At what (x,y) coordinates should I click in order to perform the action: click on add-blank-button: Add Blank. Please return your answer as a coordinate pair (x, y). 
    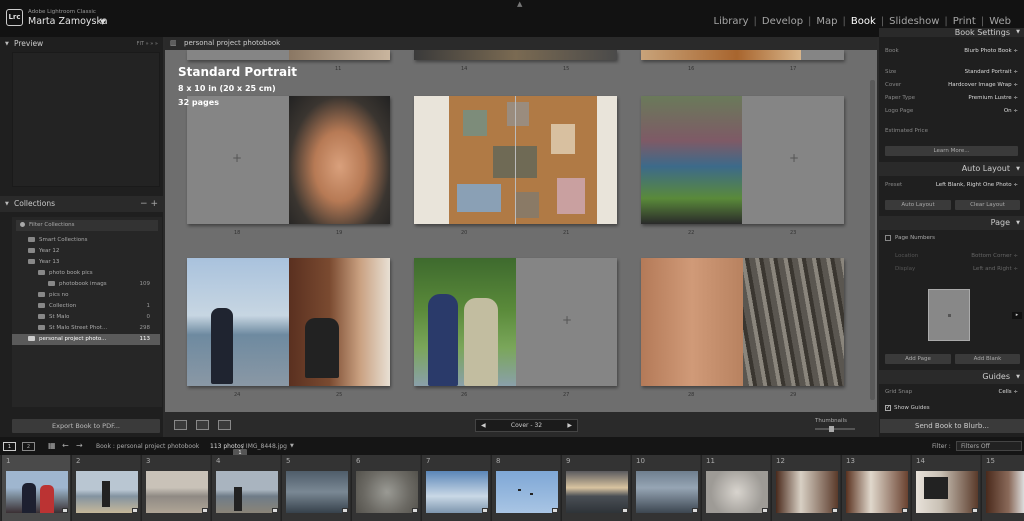
    Looking at the image, I should click on (987, 359).